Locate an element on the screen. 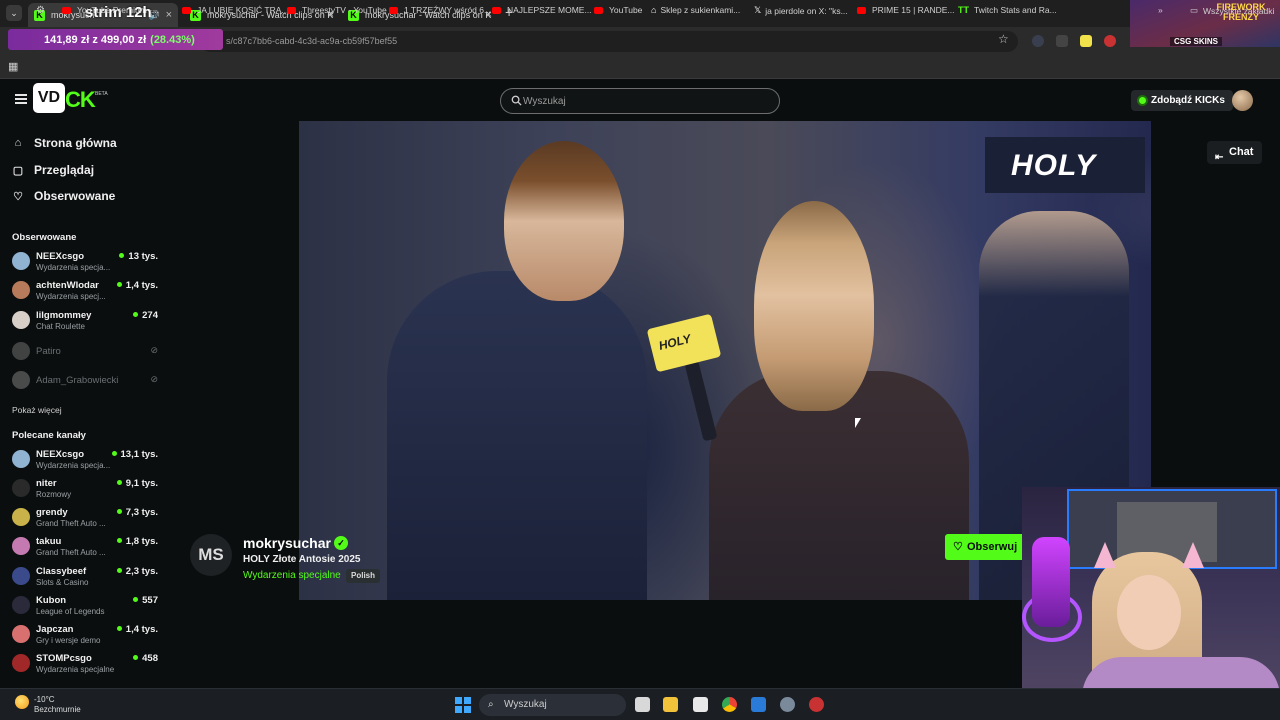 Image resolution: width=1280 pixels, height=720 pixels. price-separator: z is located at coordinates (95, 39).